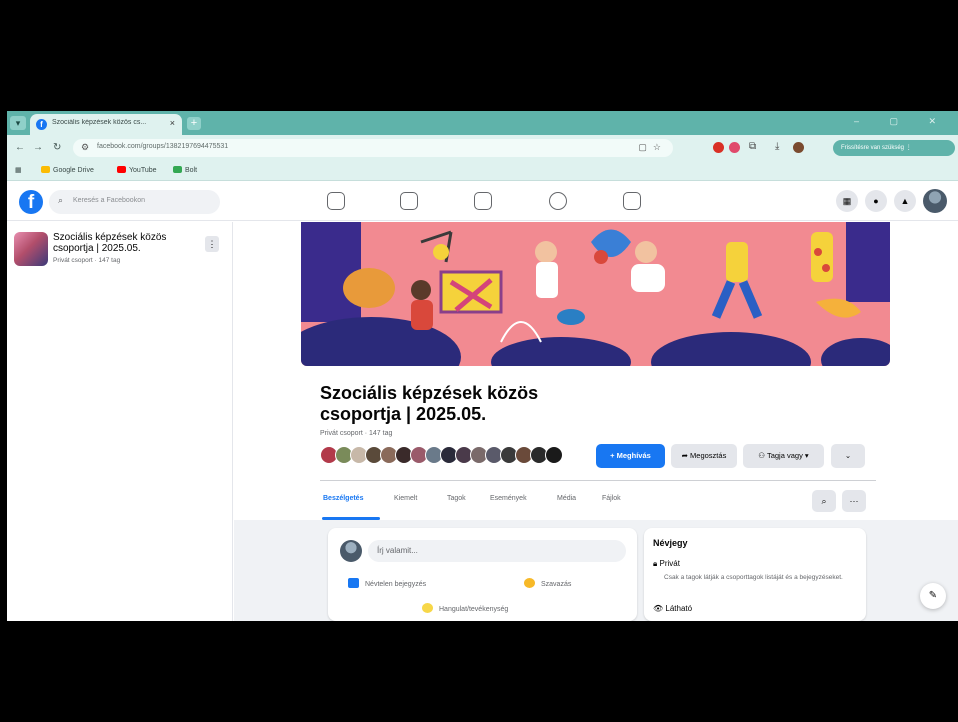 This screenshot has width=958, height=722. Describe the element at coordinates (409, 201) in the screenshot. I see `video-icon` at that location.